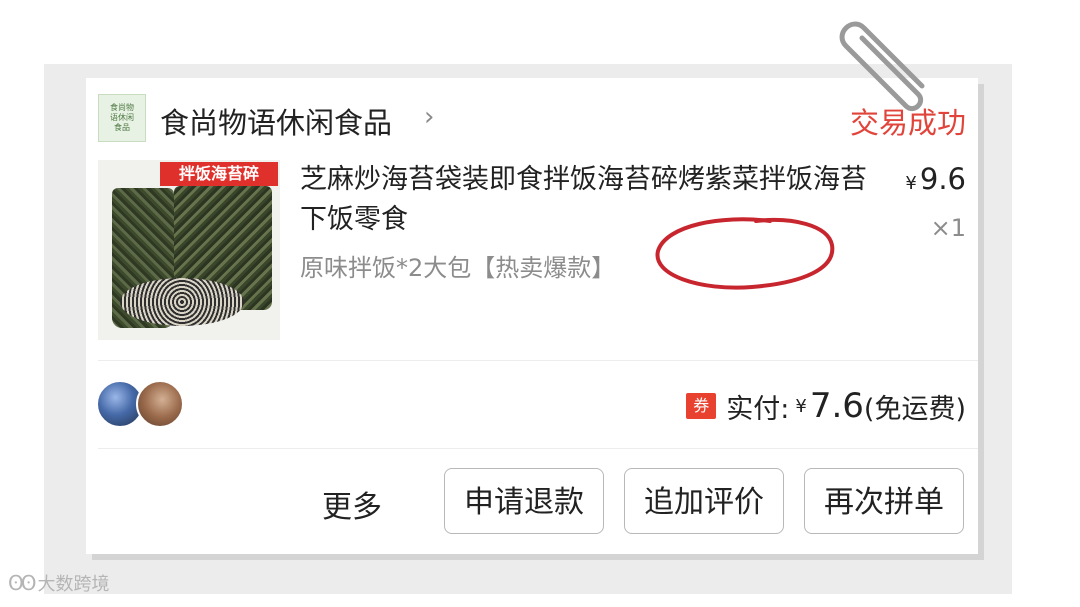 The width and height of the screenshot is (1080, 607). What do you see at coordinates (948, 228) in the screenshot?
I see `product-quantity: ×1` at bounding box center [948, 228].